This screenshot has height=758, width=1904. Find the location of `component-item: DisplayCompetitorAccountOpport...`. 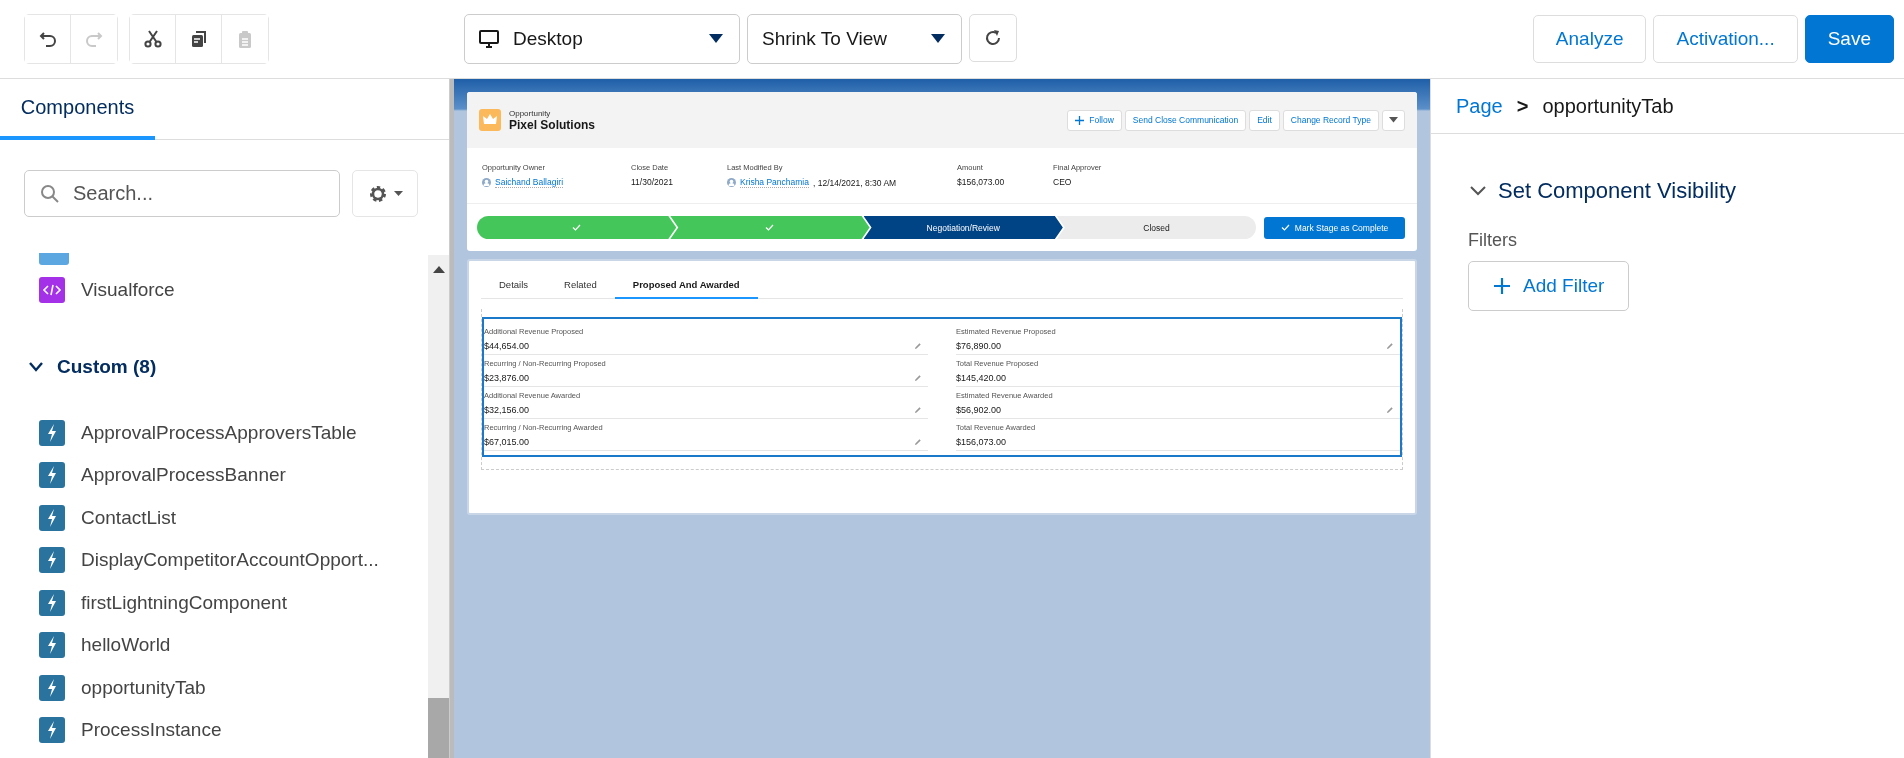

component-item: DisplayCompetitorAccountOpport... is located at coordinates (233, 560).